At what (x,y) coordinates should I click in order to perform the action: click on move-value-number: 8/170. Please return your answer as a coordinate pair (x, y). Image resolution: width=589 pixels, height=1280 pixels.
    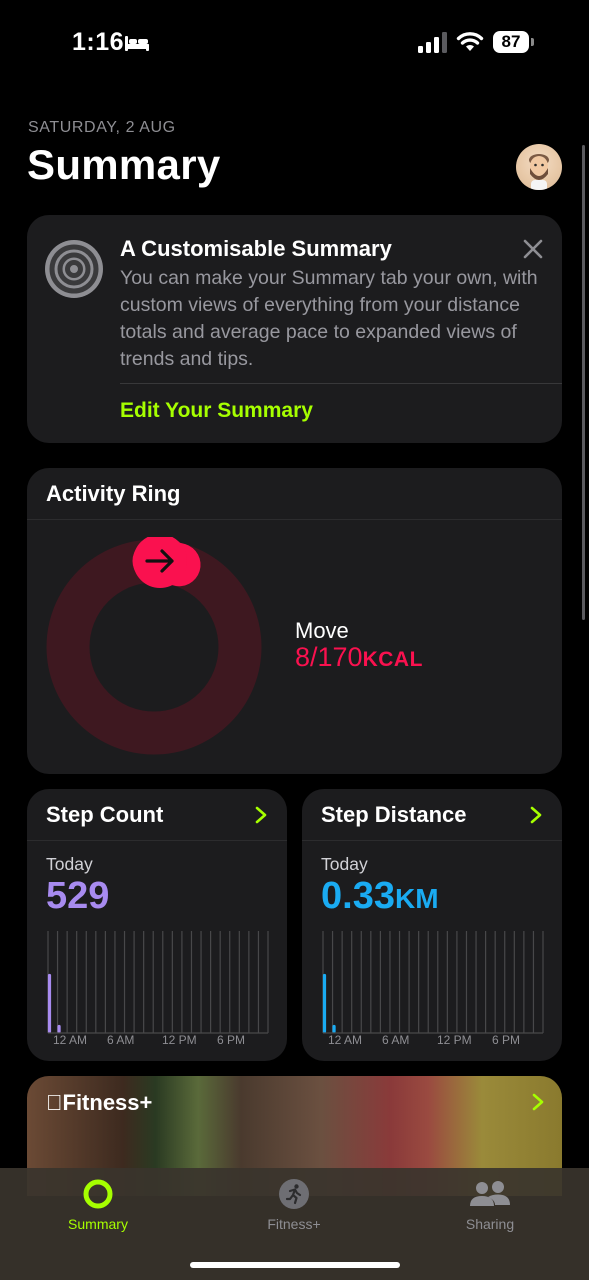
    Looking at the image, I should click on (329, 657).